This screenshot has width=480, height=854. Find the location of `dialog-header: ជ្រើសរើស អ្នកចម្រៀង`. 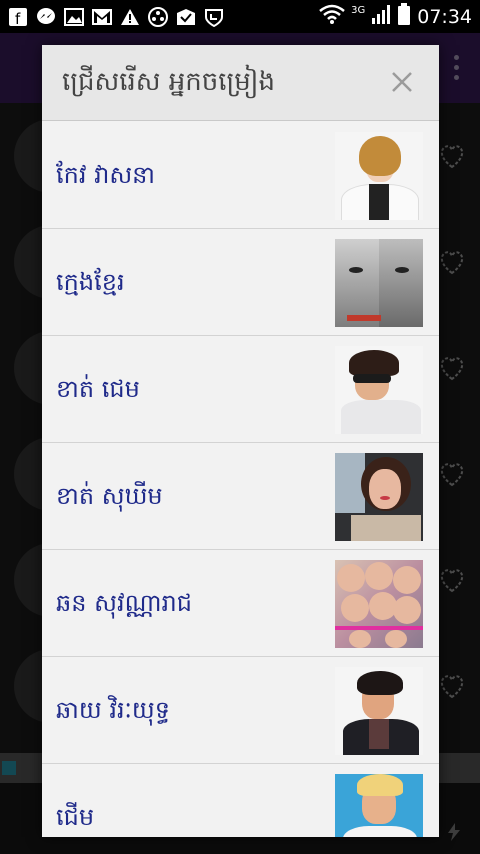

dialog-header: ជ្រើសរើស អ្នកចម្រៀង is located at coordinates (240, 83).